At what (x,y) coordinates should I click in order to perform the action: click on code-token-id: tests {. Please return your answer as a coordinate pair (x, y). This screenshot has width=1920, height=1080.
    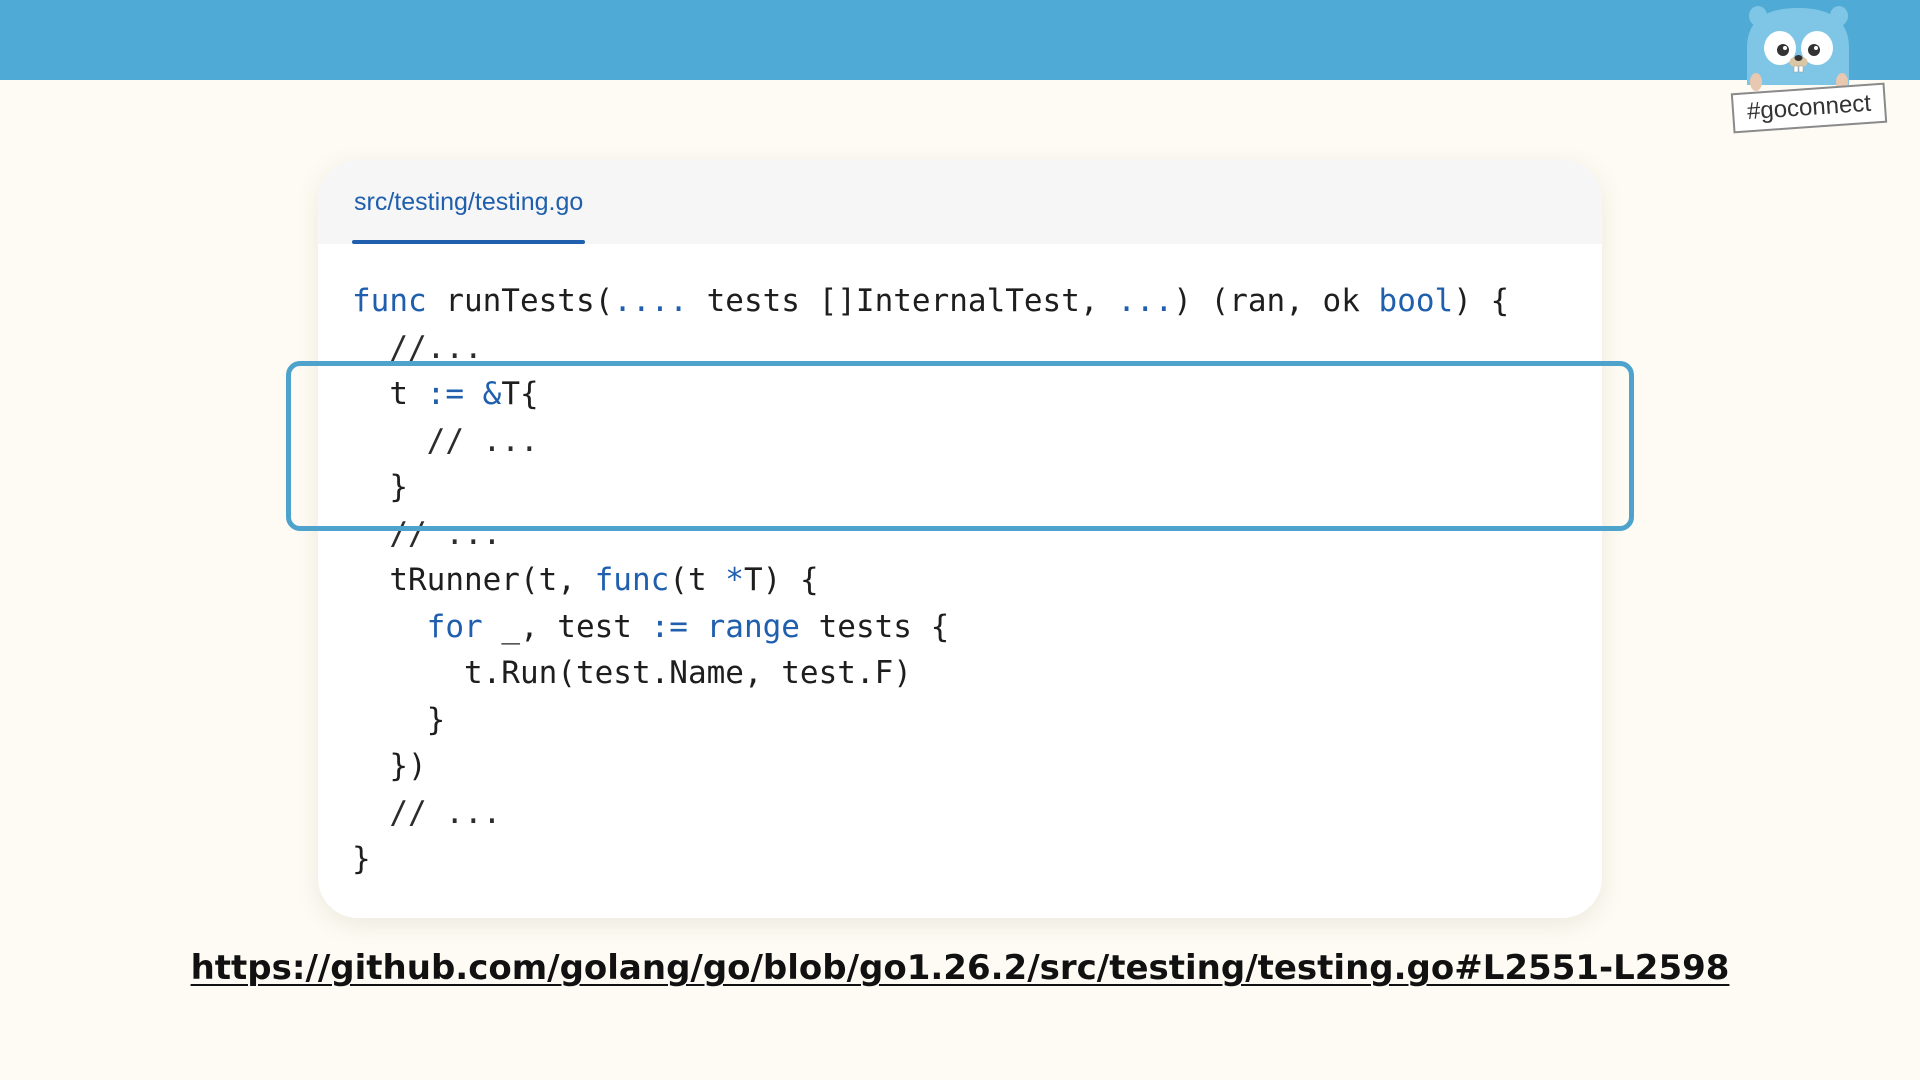
    Looking at the image, I should click on (874, 626).